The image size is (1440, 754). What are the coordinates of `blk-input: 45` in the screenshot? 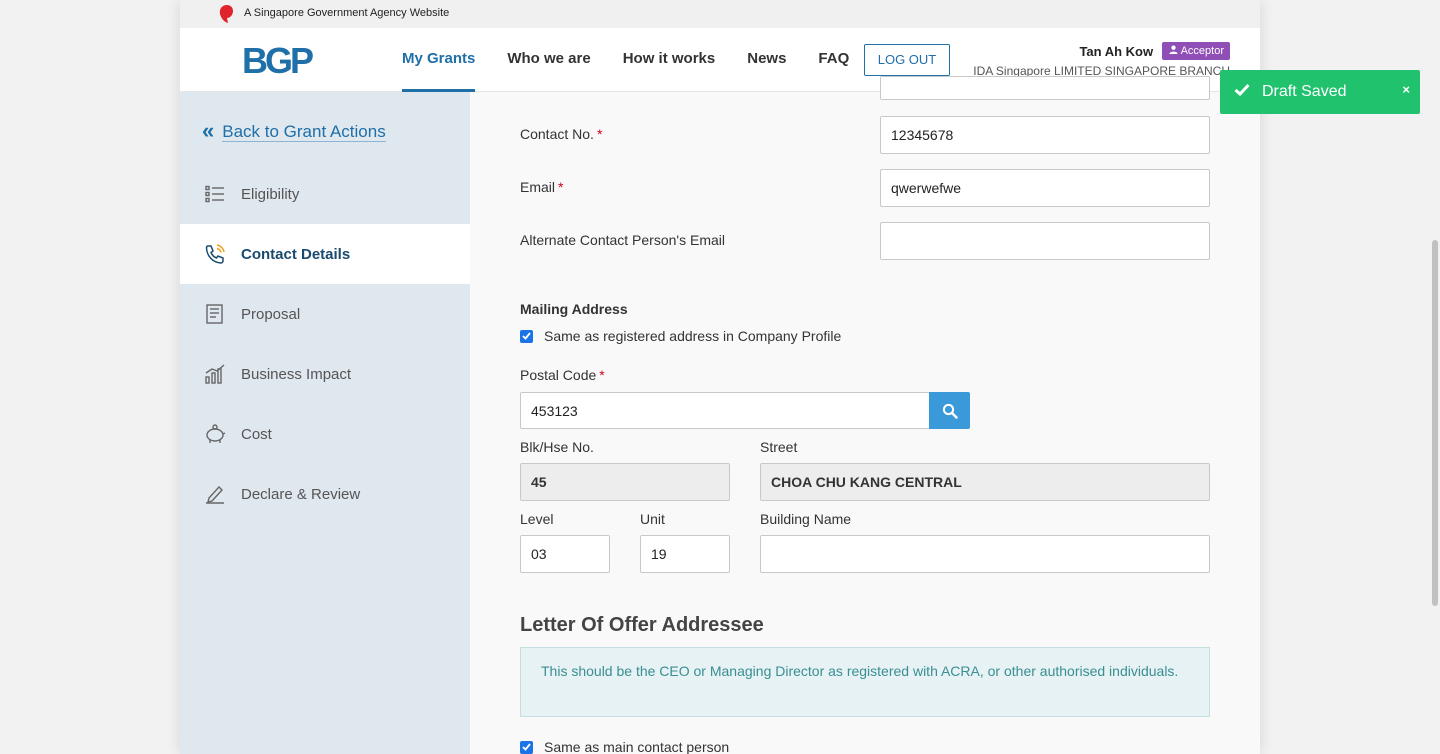 It's located at (625, 482).